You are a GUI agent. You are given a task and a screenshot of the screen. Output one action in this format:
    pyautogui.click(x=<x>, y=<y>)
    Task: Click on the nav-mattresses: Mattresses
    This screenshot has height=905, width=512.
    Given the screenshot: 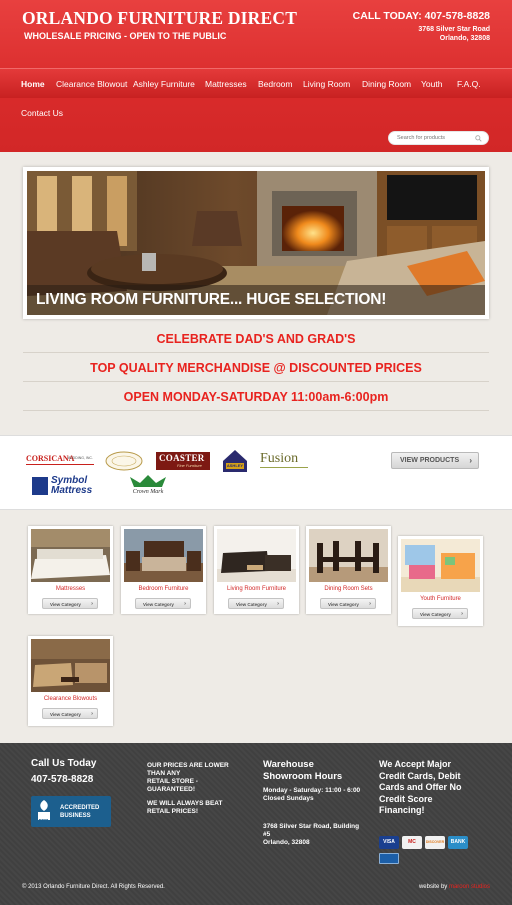 What is the action you would take?
    pyautogui.click(x=226, y=84)
    